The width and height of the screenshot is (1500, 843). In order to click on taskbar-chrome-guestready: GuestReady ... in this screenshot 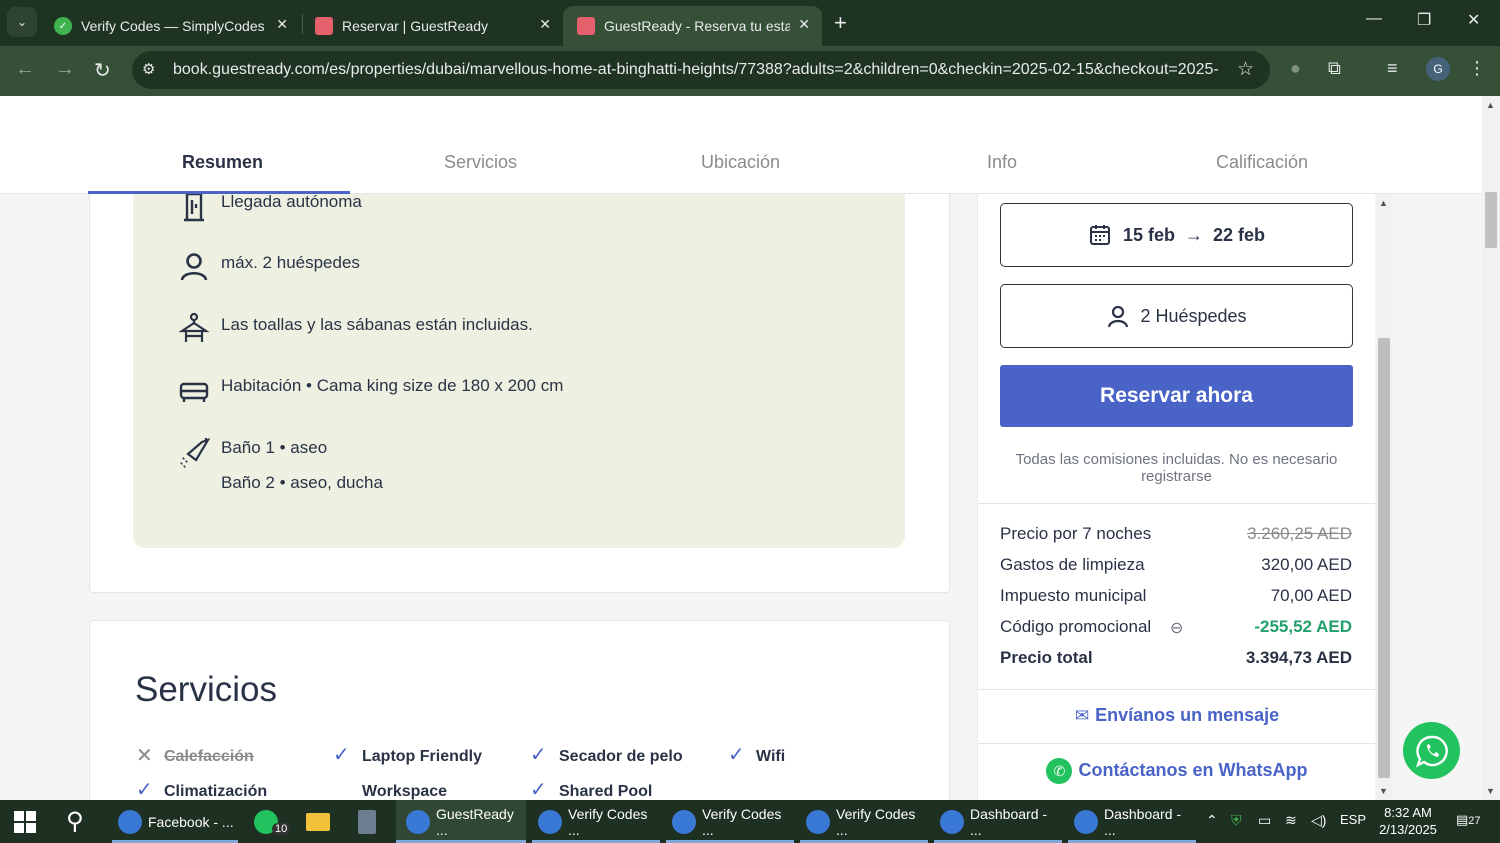, I will do `click(461, 821)`.